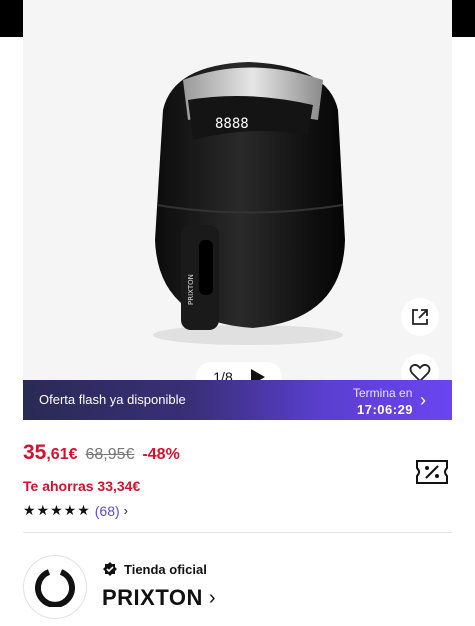 Image resolution: width=475 pixels, height=626 pixels. What do you see at coordinates (11, 18) in the screenshot?
I see `top-left-black-bar` at bounding box center [11, 18].